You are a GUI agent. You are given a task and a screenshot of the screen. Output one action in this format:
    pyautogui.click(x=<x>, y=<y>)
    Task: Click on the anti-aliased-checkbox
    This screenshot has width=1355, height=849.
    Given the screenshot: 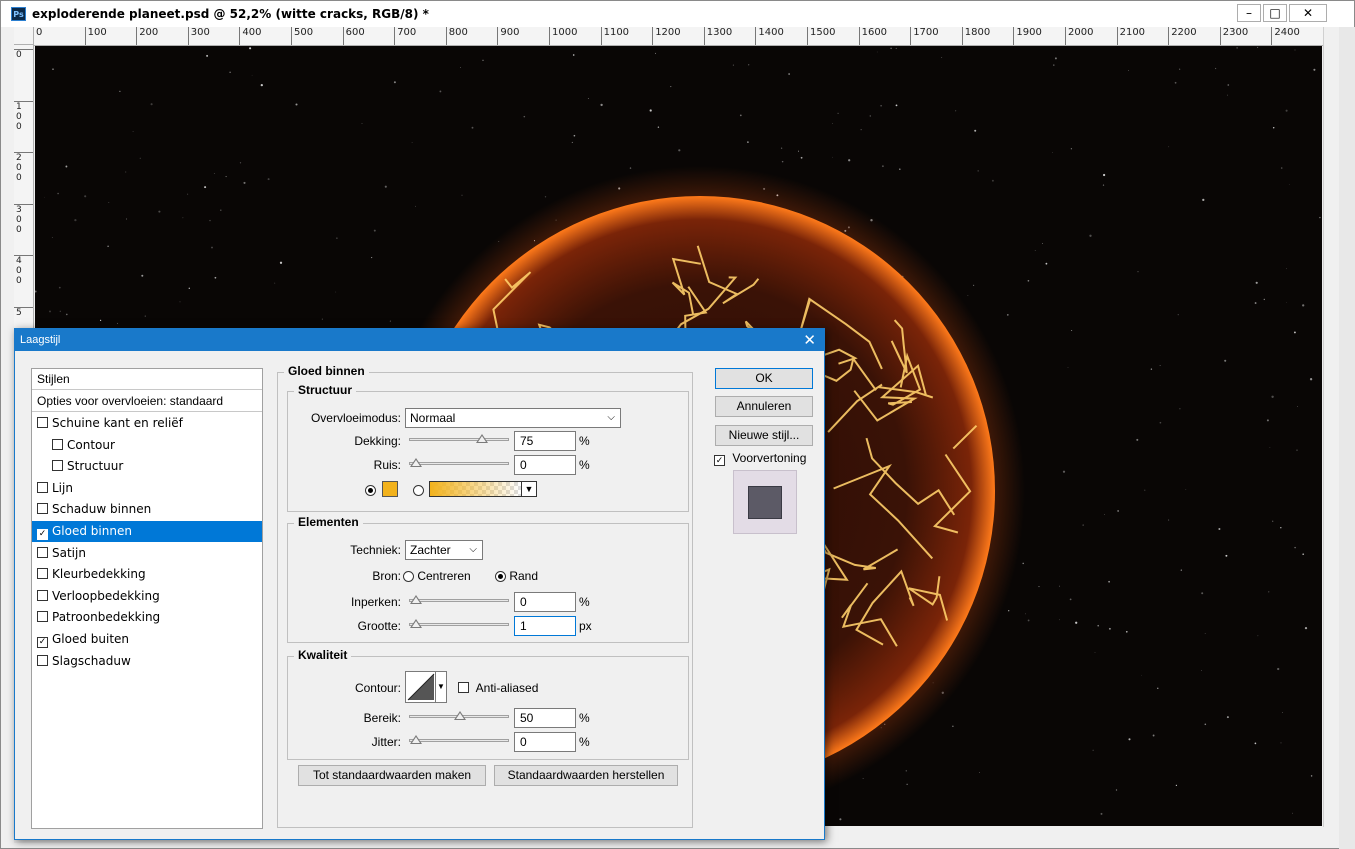 What is the action you would take?
    pyautogui.click(x=463, y=687)
    